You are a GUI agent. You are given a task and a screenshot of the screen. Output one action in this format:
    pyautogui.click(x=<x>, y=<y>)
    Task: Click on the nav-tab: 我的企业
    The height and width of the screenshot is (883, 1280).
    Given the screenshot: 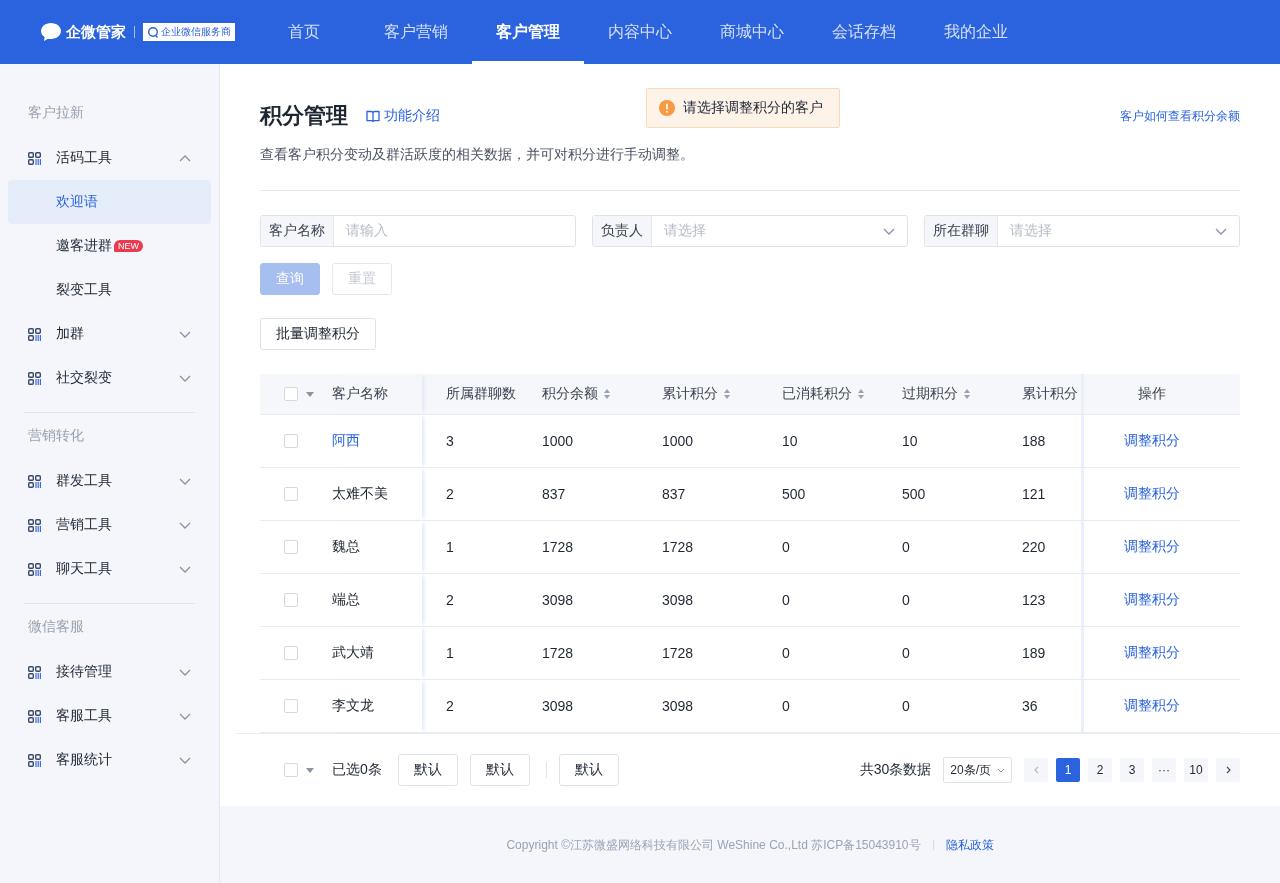 What is the action you would take?
    pyautogui.click(x=976, y=32)
    